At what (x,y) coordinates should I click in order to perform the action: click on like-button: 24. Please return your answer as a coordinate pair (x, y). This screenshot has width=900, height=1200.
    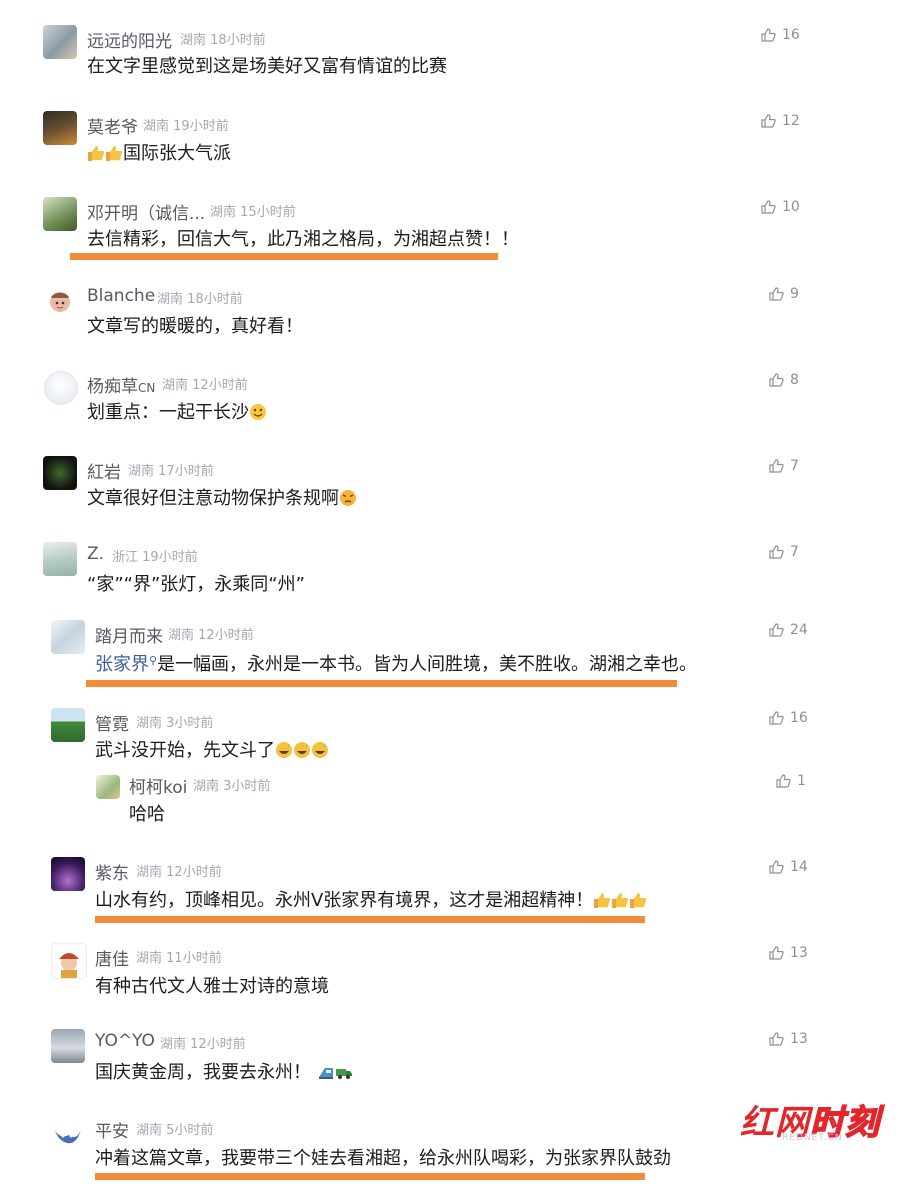
    Looking at the image, I should click on (788, 630).